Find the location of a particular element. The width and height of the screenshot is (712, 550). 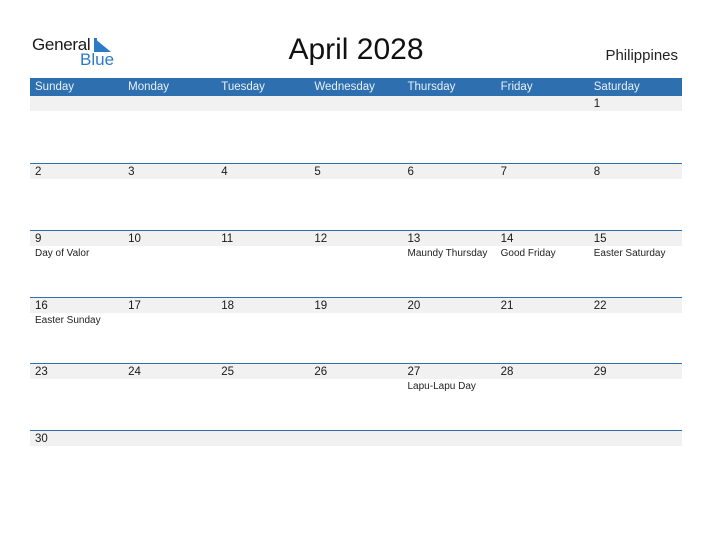

day-number: 9 is located at coordinates (38, 239).